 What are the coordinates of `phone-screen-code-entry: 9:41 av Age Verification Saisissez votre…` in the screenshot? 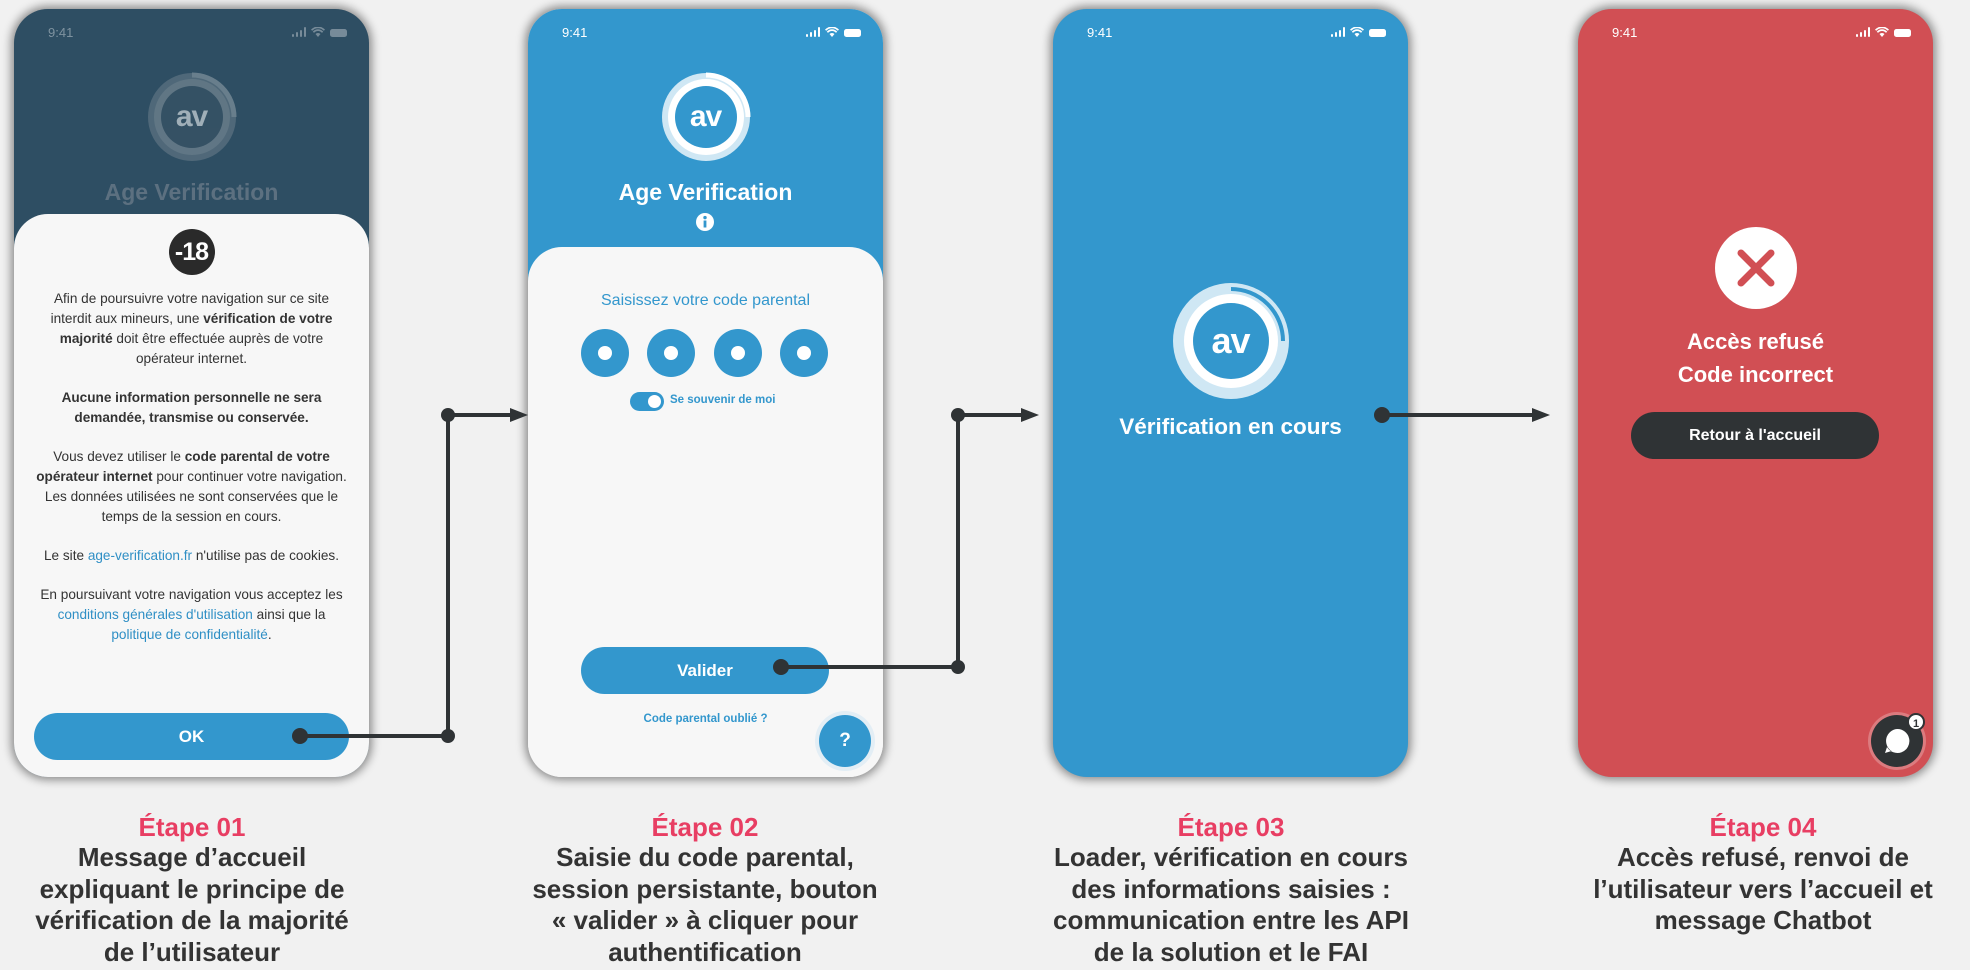 It's located at (705, 393).